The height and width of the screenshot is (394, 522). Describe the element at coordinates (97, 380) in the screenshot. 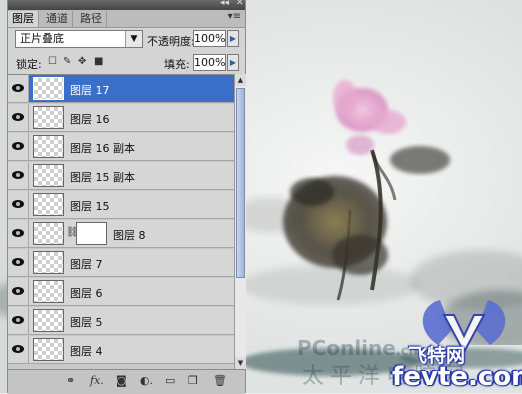

I see `fx-icon: fx.` at that location.